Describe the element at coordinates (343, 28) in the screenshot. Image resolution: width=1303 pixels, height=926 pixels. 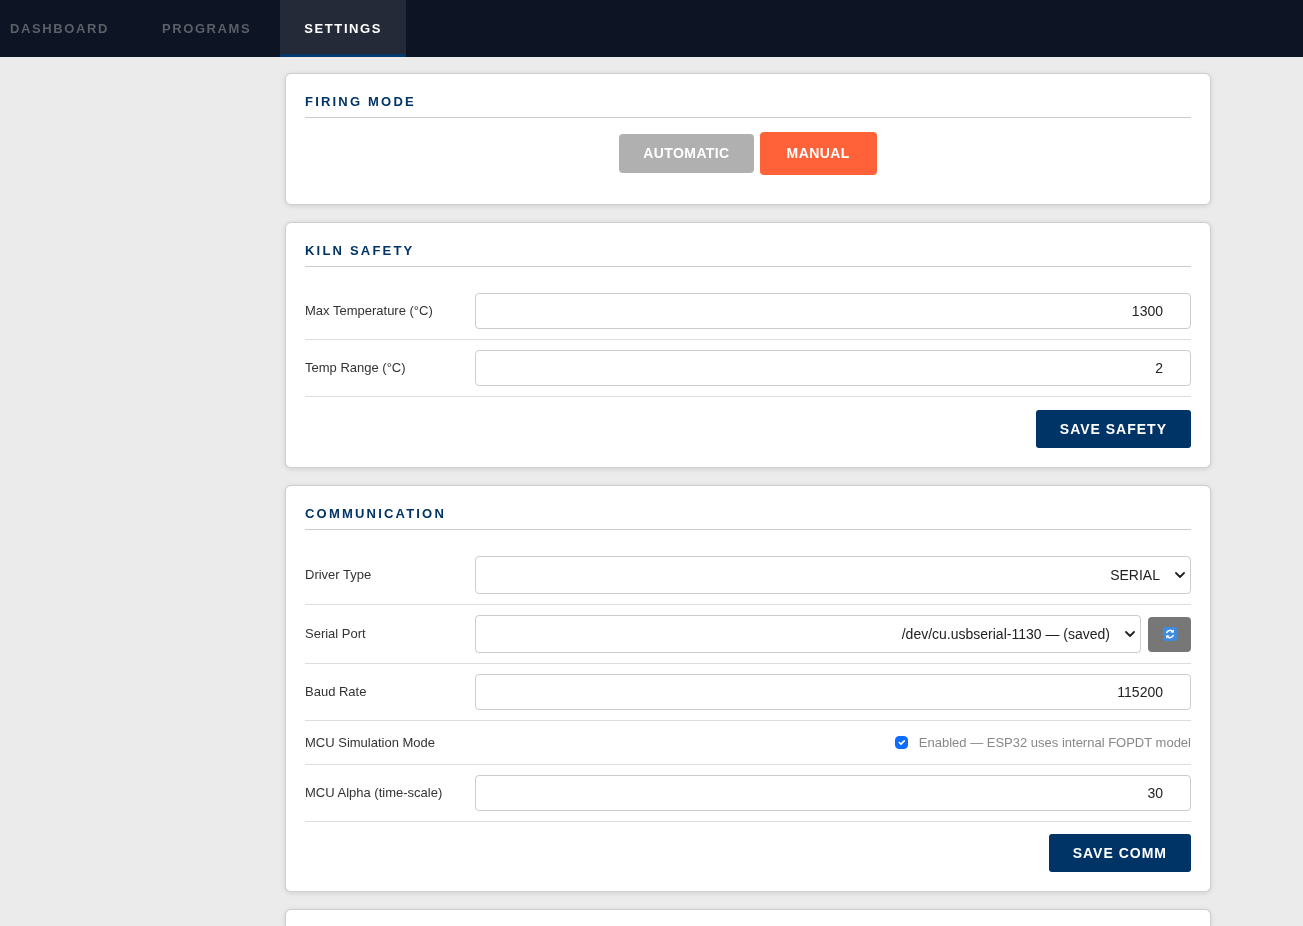
I see `nav-tab: SETTINGS` at that location.